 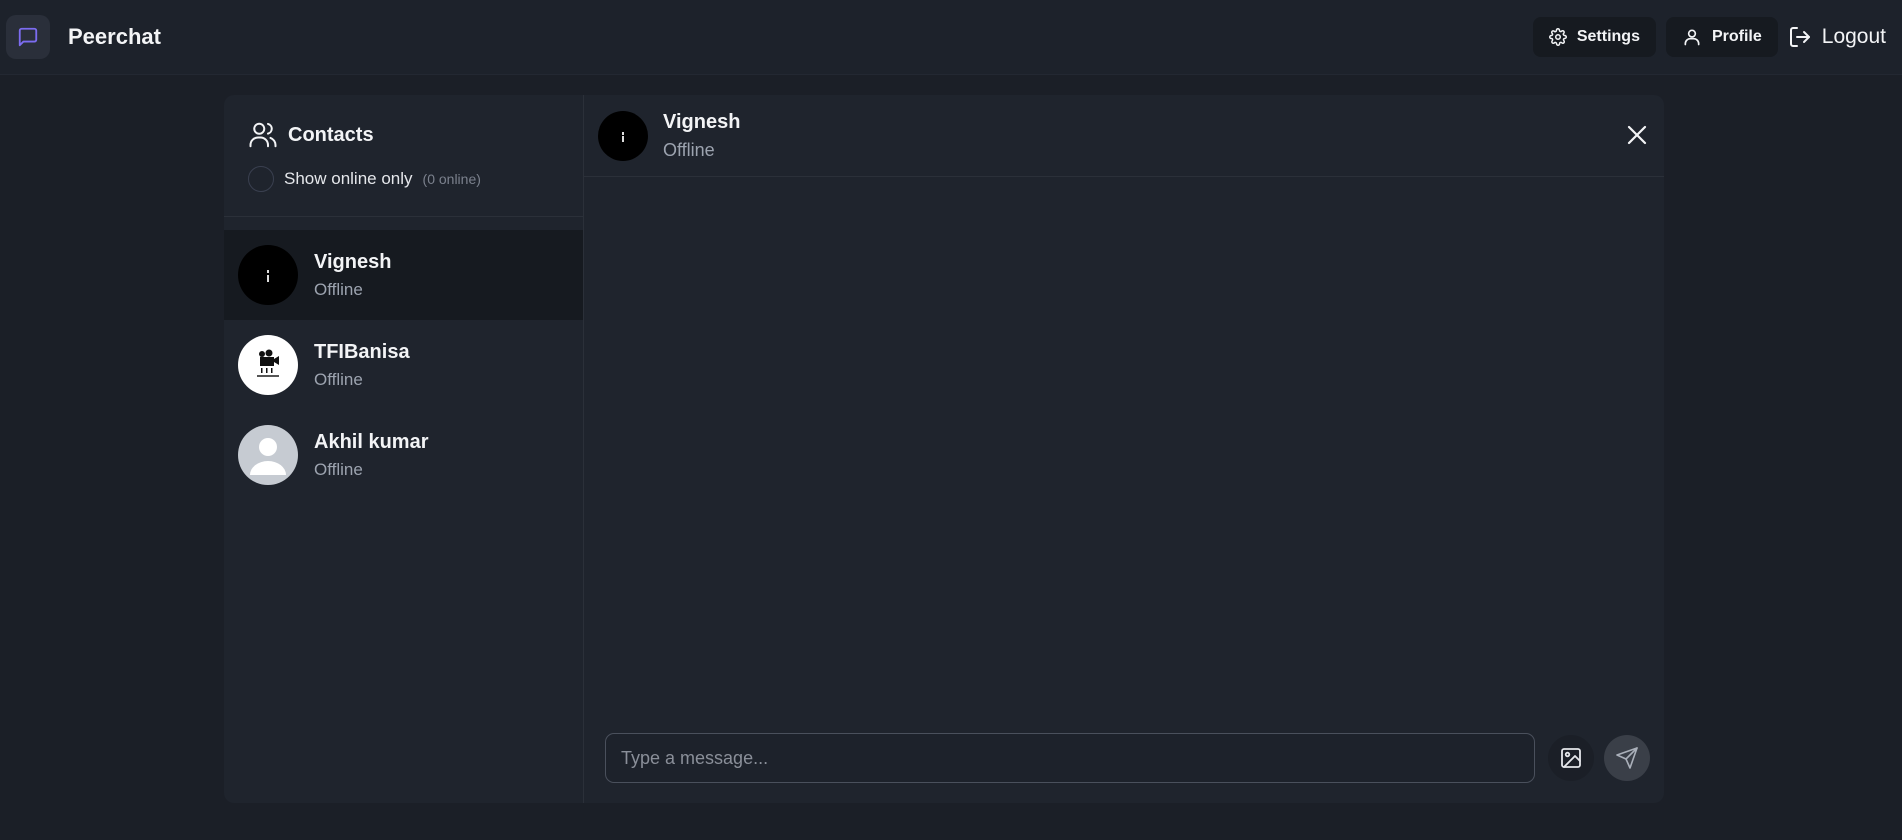 I want to click on profile-button: Profile, so click(x=1721, y=37).